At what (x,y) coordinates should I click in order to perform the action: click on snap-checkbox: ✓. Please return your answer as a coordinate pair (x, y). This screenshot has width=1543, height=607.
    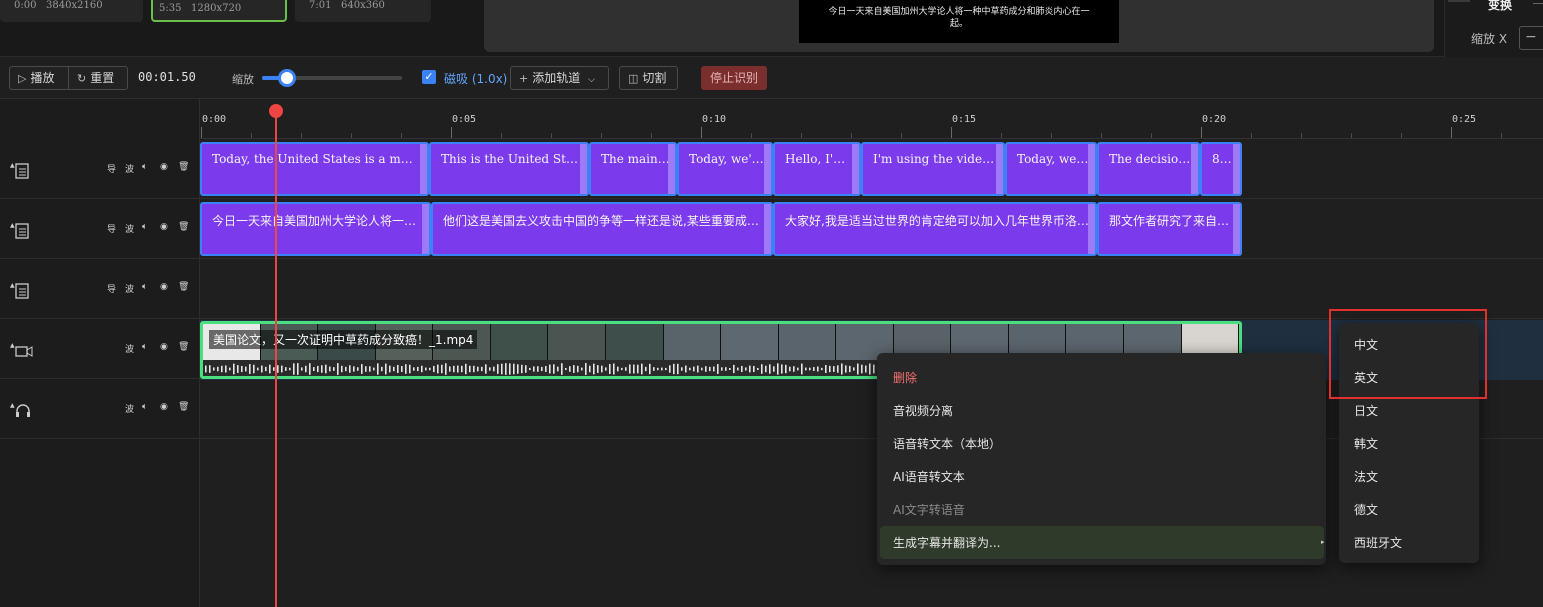
    Looking at the image, I should click on (429, 77).